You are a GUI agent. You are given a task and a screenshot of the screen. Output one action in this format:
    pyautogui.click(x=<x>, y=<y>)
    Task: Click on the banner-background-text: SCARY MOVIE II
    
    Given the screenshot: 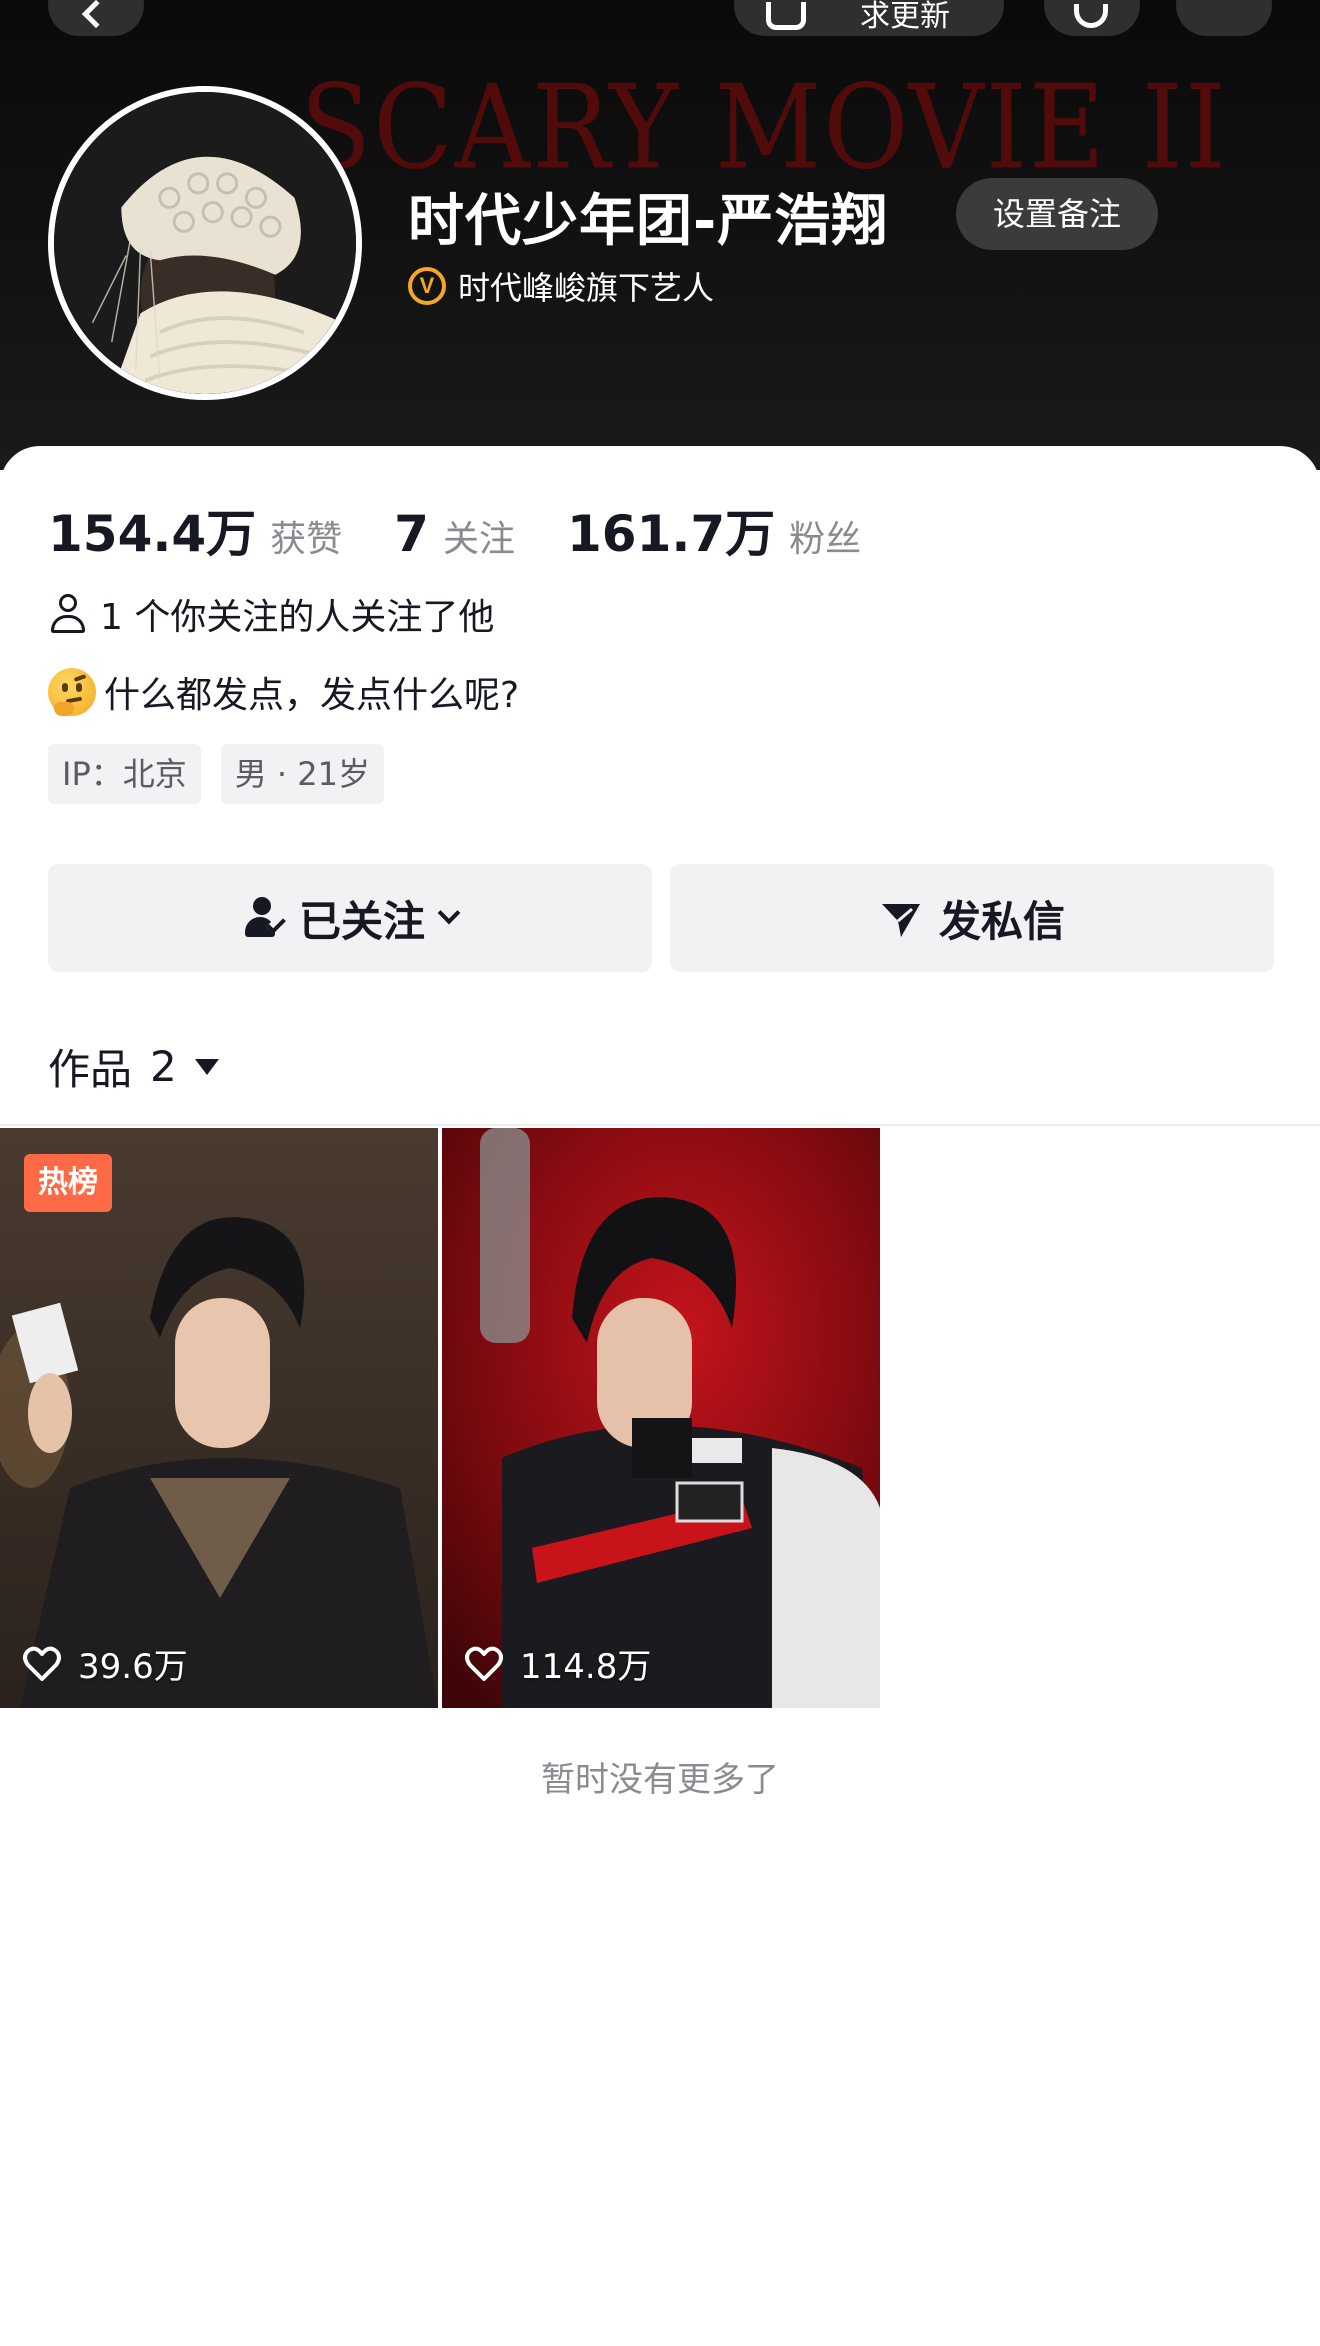 What is the action you would take?
    pyautogui.click(x=764, y=127)
    